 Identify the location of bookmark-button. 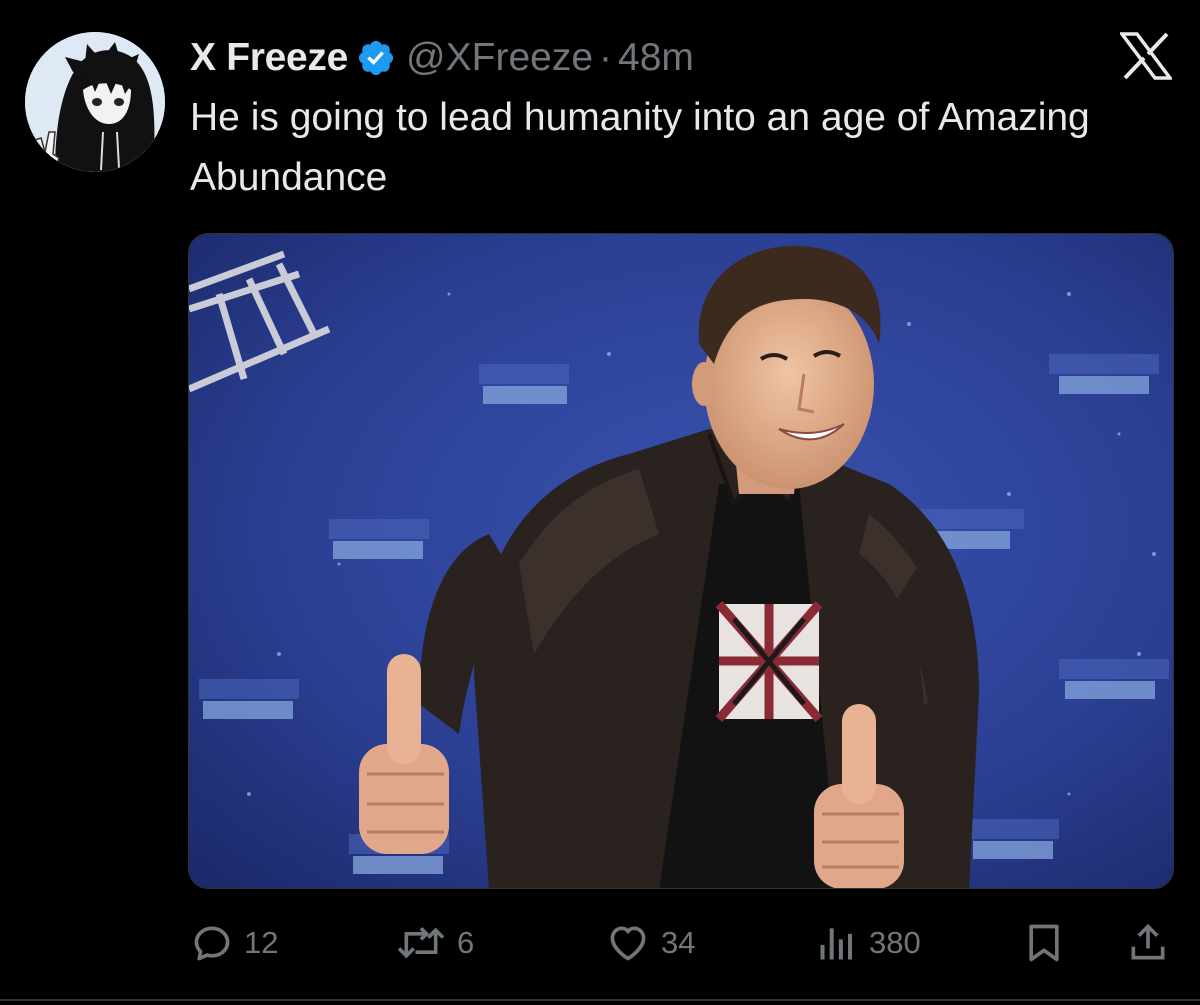
(1044, 943).